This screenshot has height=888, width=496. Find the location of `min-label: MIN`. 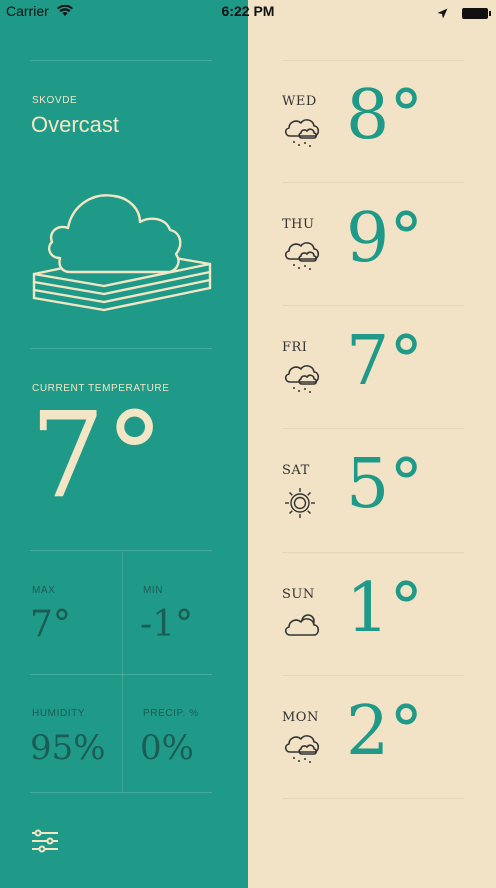

min-label: MIN is located at coordinates (153, 590).